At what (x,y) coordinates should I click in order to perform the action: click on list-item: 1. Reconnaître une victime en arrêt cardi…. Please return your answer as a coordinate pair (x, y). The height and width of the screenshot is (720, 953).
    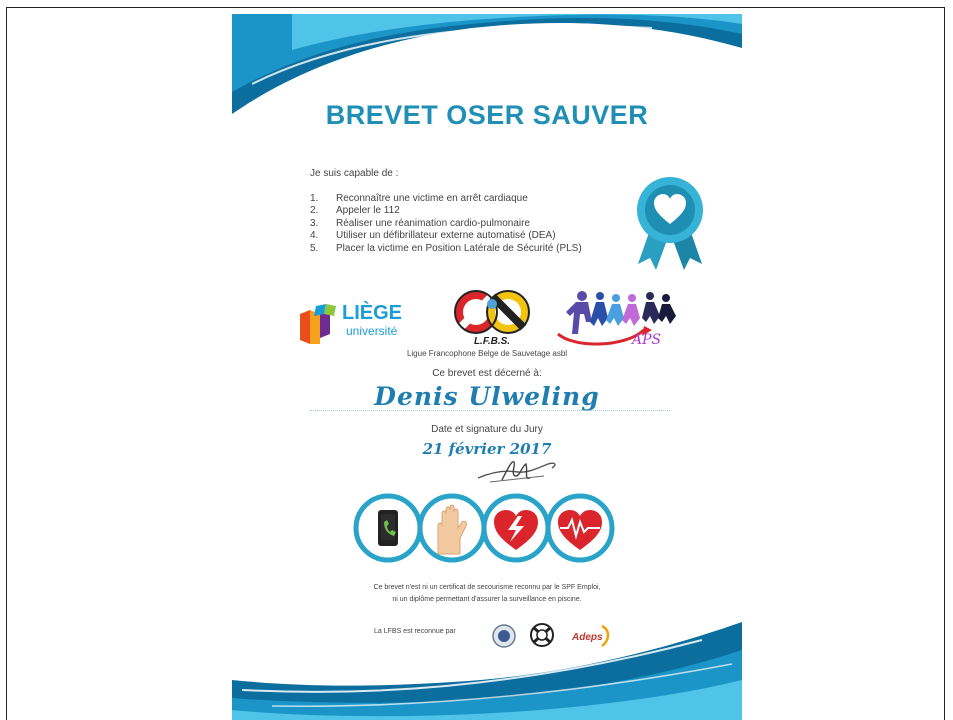
    Looking at the image, I should click on (419, 198).